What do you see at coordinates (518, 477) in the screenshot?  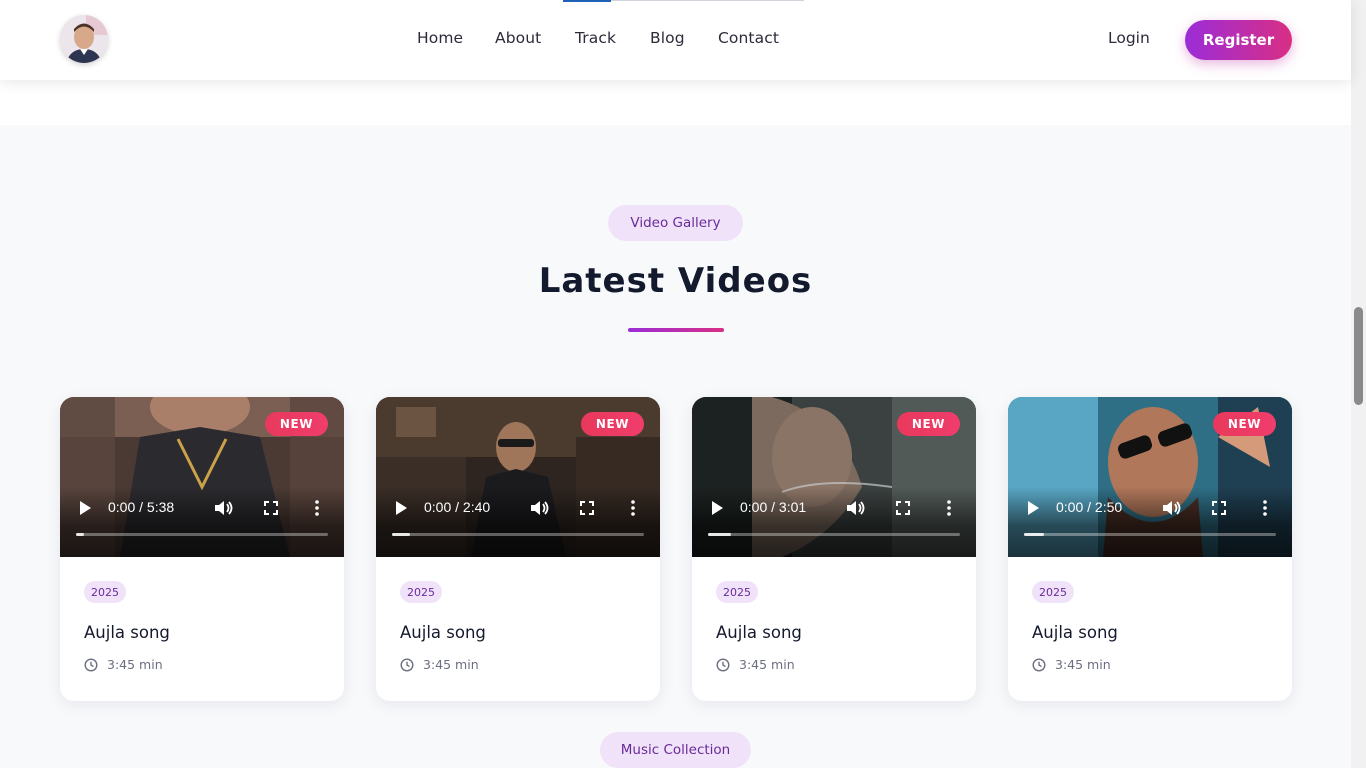 I see `video-player: 0:00 / 2:40 NEW` at bounding box center [518, 477].